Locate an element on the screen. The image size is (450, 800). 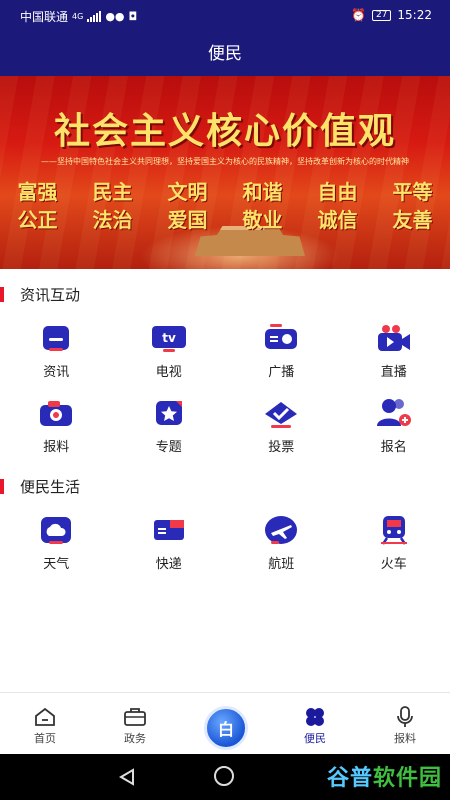
status-left: 中国联通 4G ●● ◘ is located at coordinates (78, 16).